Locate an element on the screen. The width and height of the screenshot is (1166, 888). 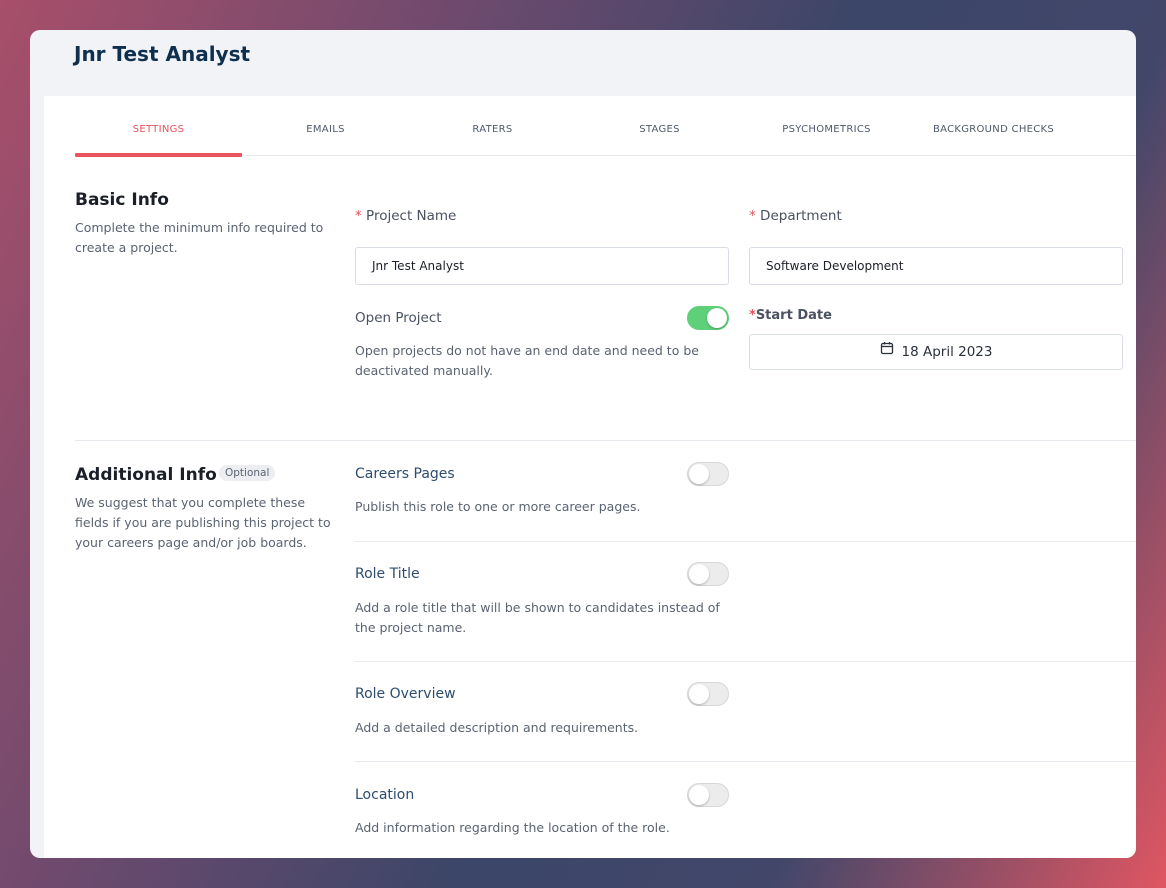
role-overview-toggle is located at coordinates (708, 694).